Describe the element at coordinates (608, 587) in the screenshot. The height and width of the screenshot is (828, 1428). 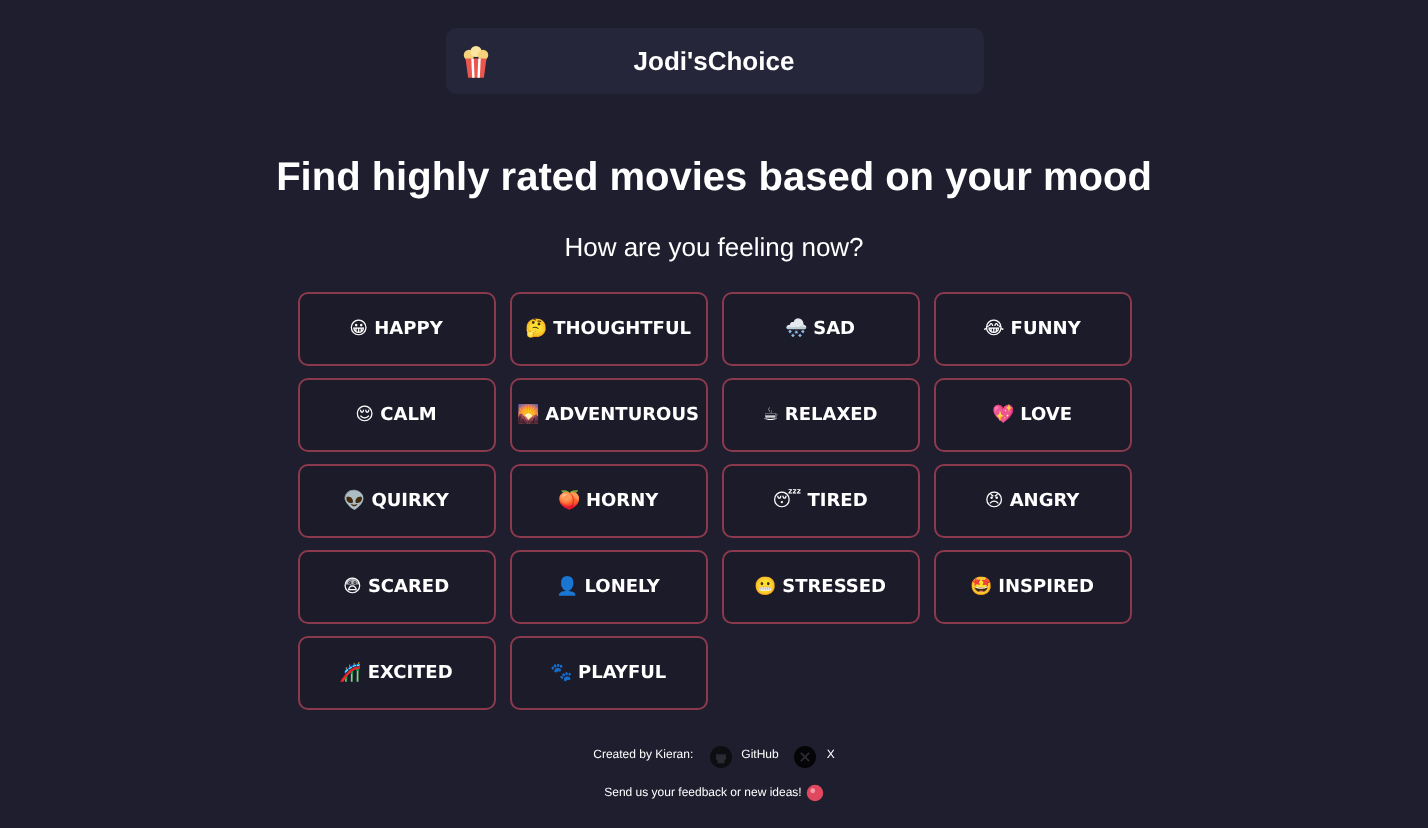
I see `mood-button: 👤 LONELY` at that location.